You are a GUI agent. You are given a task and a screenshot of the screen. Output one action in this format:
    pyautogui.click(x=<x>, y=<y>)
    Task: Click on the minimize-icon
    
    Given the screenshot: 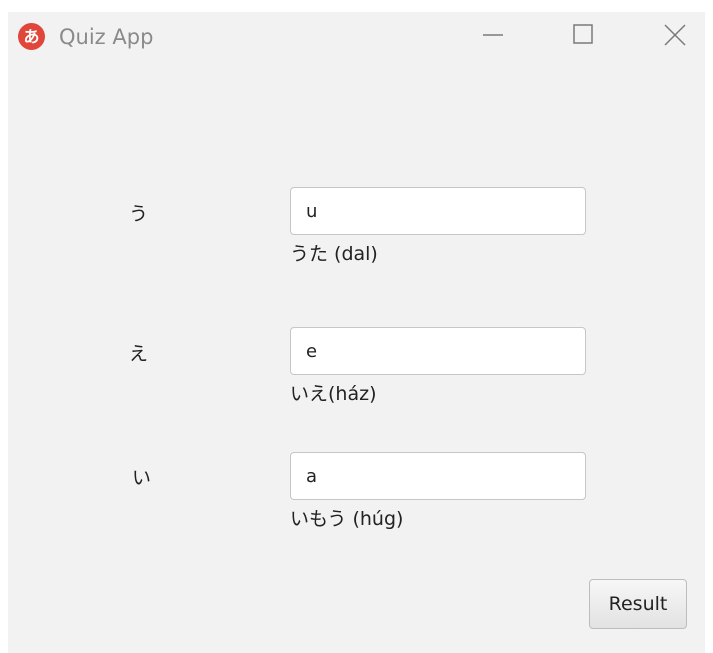 What is the action you would take?
    pyautogui.click(x=493, y=35)
    